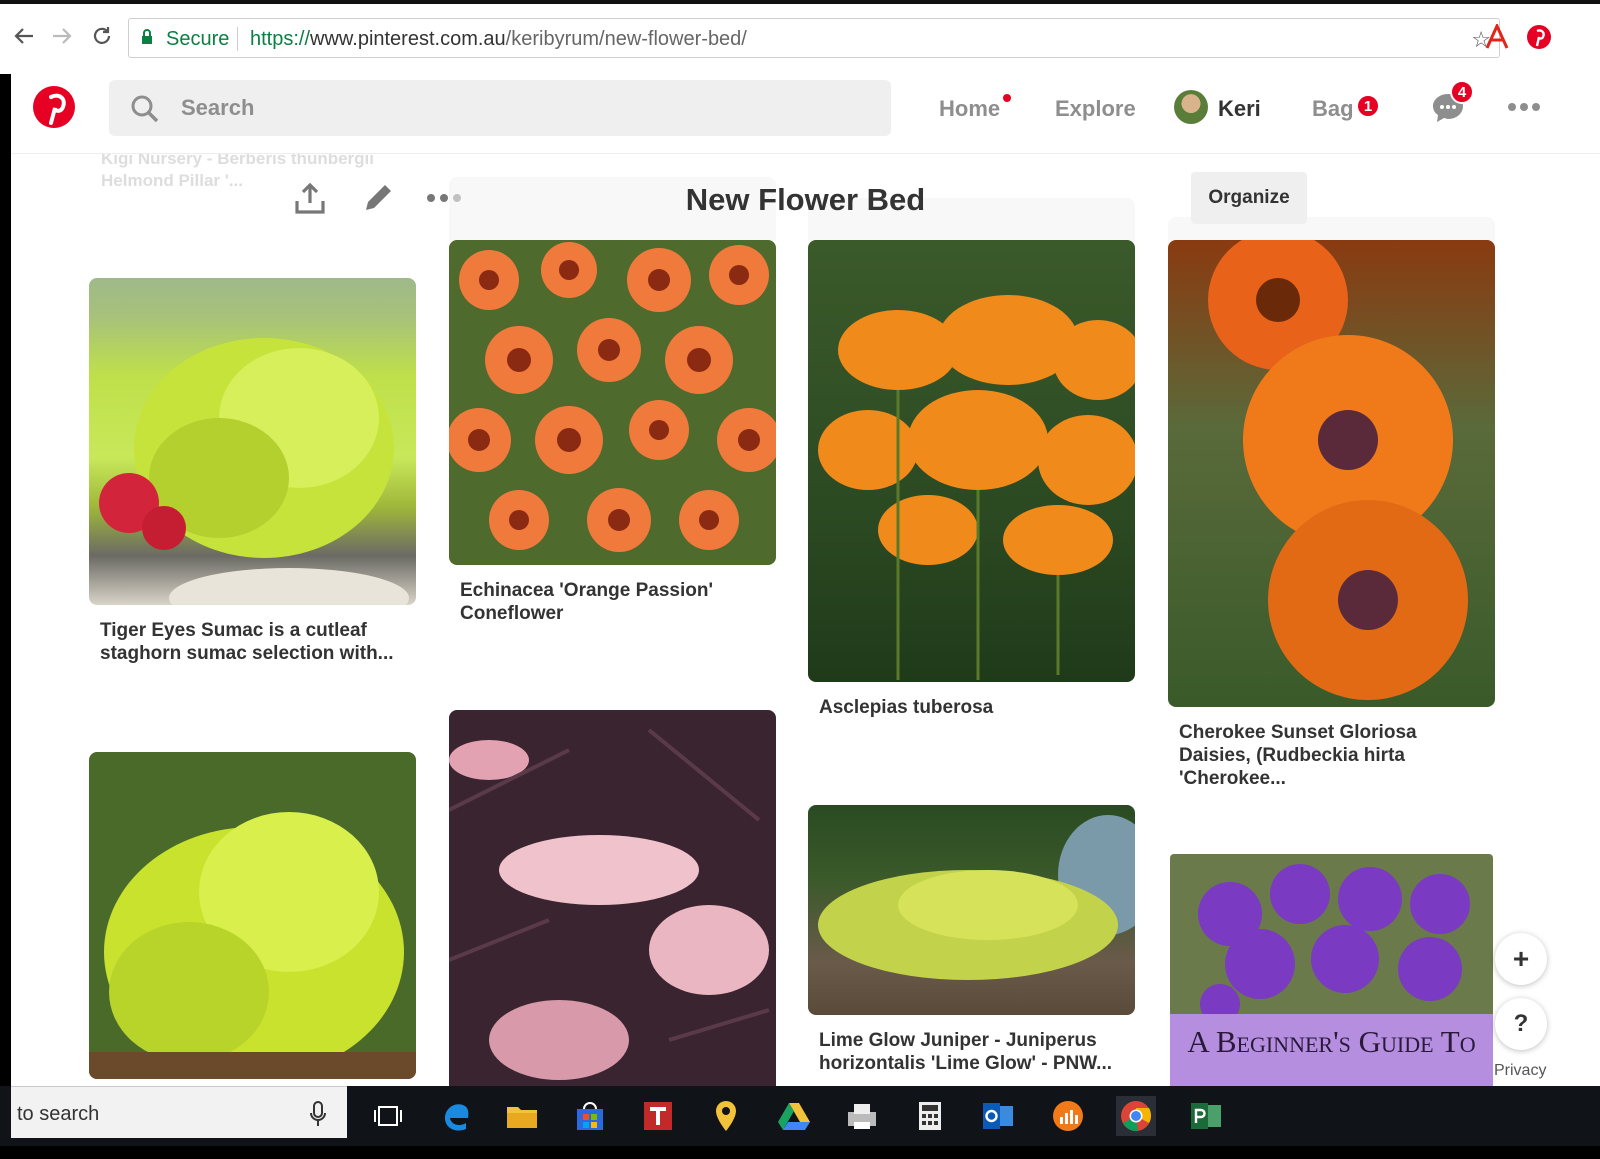 Image resolution: width=1600 pixels, height=1159 pixels. Describe the element at coordinates (930, 1116) in the screenshot. I see `calculator-icon` at that location.